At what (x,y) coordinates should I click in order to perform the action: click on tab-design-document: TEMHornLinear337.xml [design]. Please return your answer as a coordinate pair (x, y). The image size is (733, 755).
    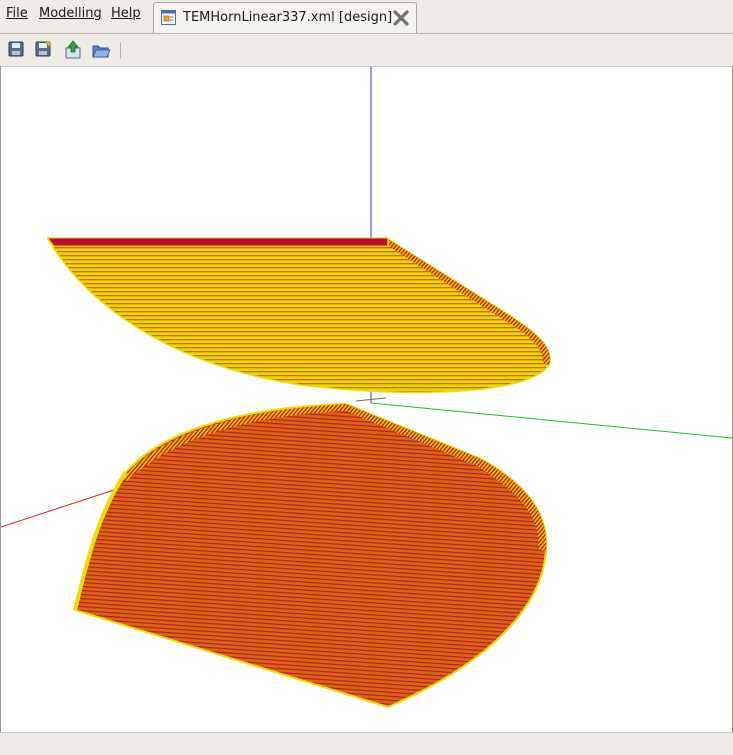
    Looking at the image, I should click on (285, 17).